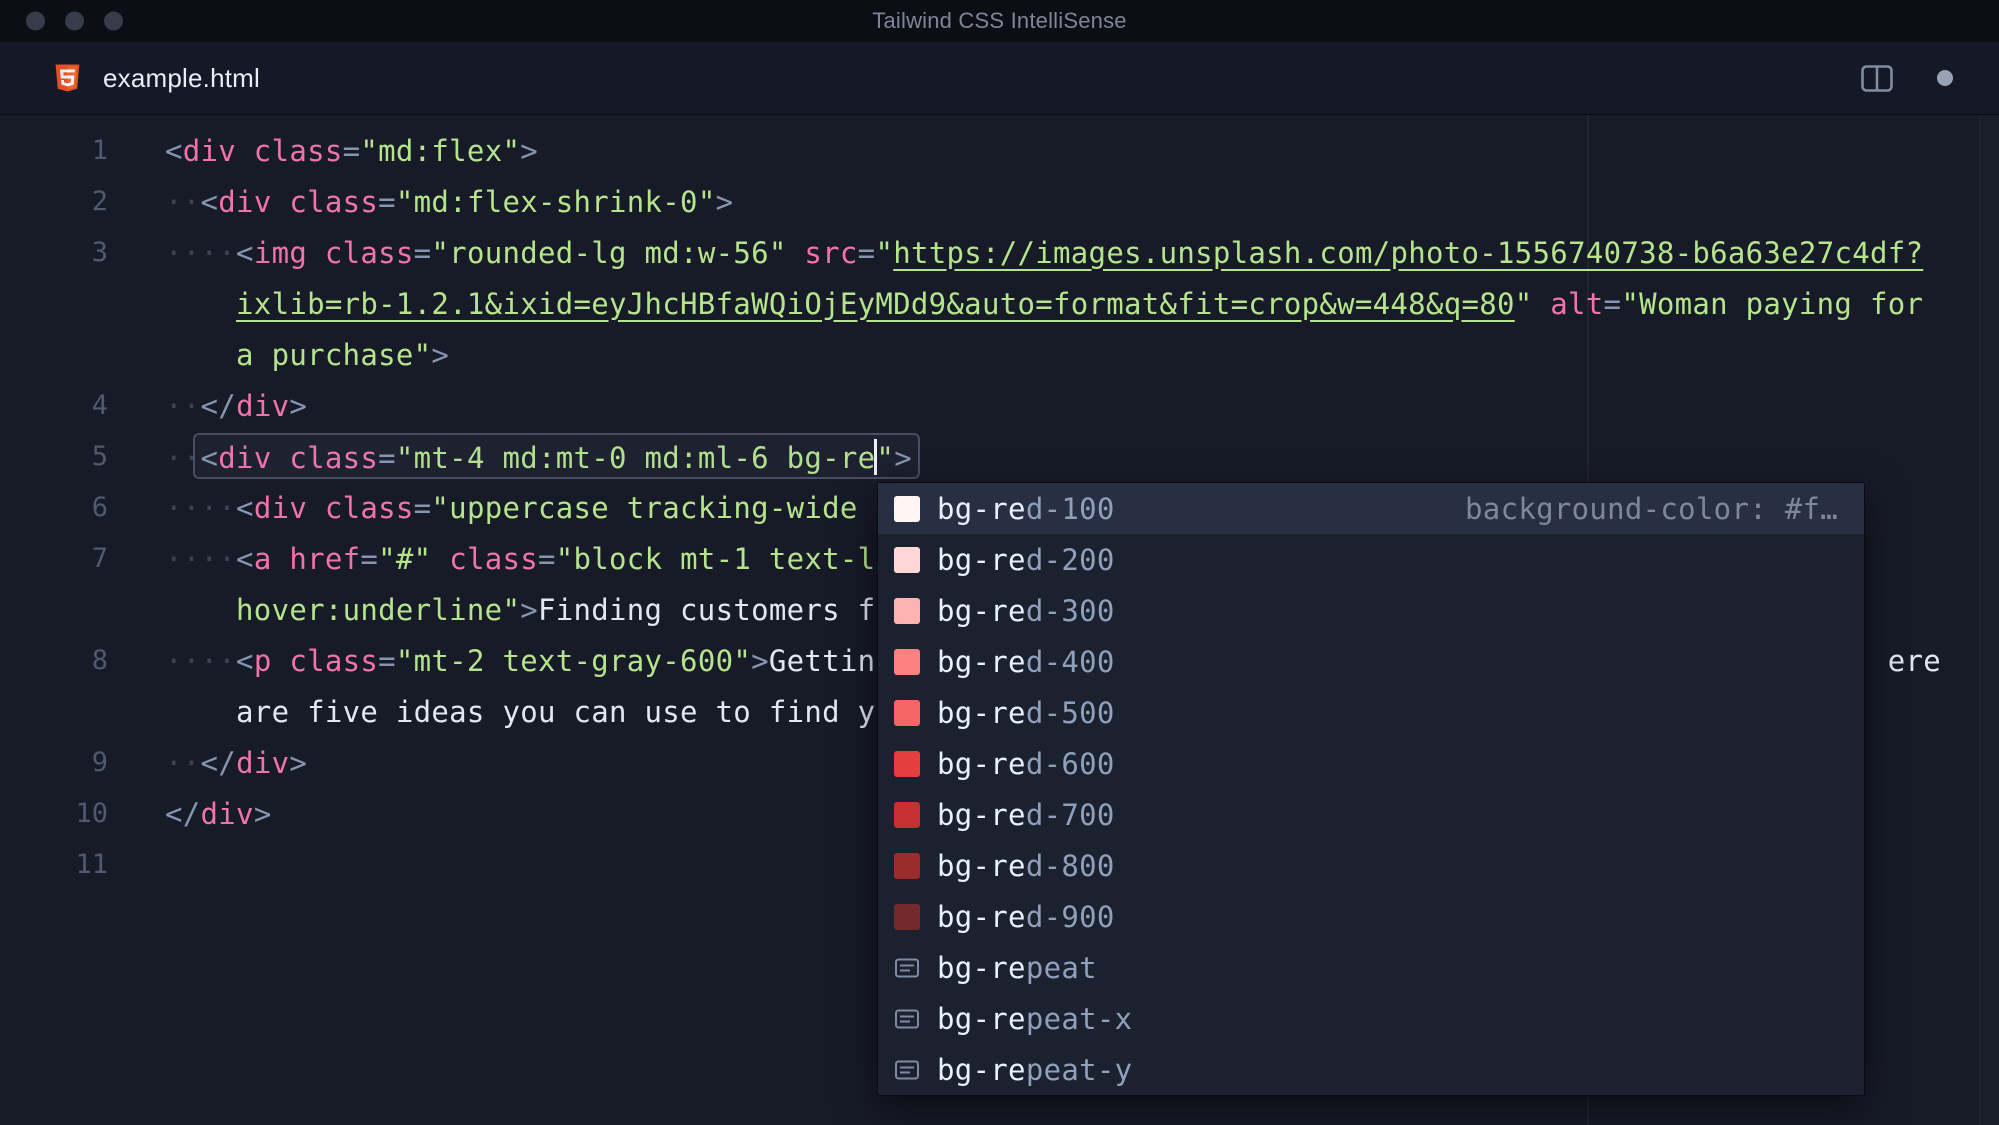 The height and width of the screenshot is (1125, 1999). Describe the element at coordinates (218, 813) in the screenshot. I see `code-line-text: </div>` at that location.